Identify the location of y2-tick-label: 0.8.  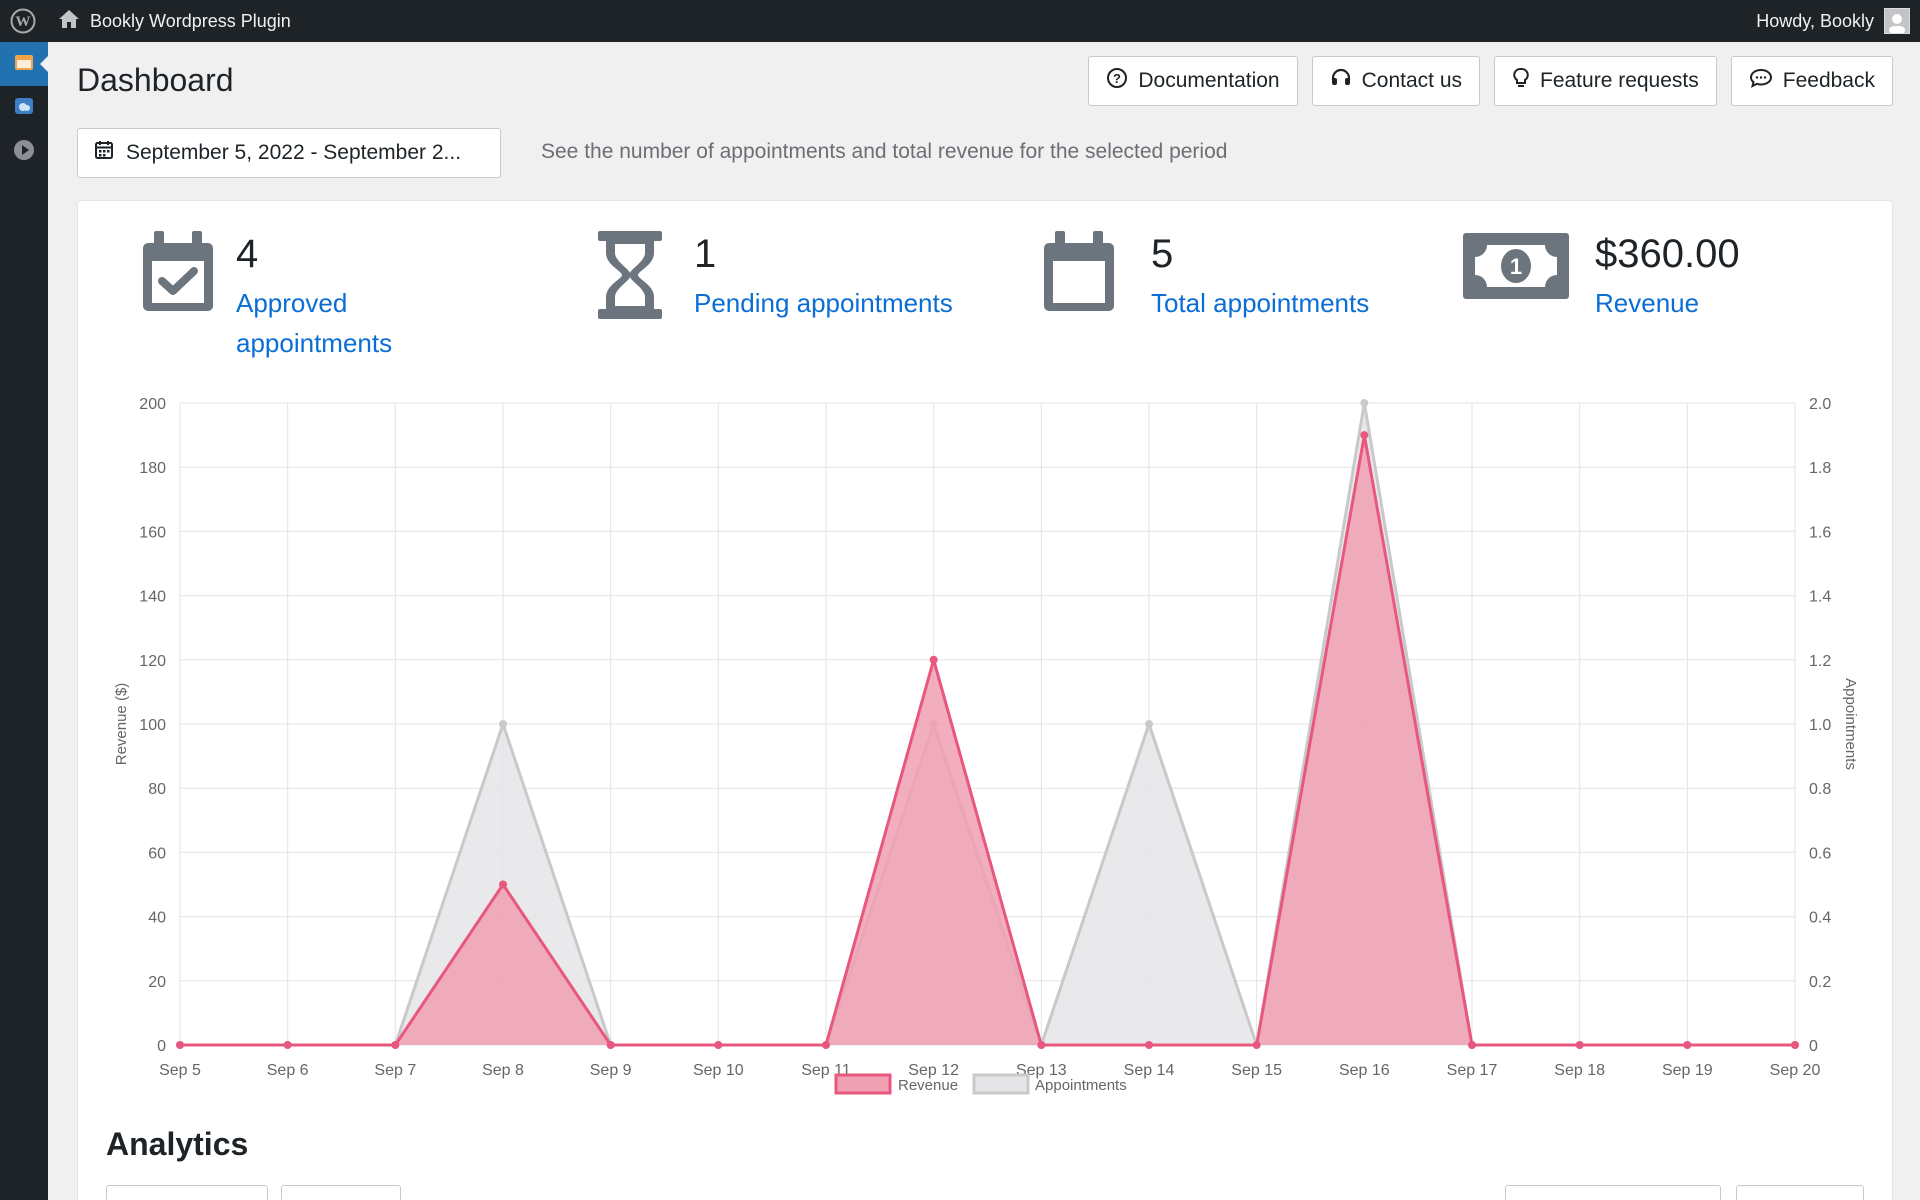
(1820, 789).